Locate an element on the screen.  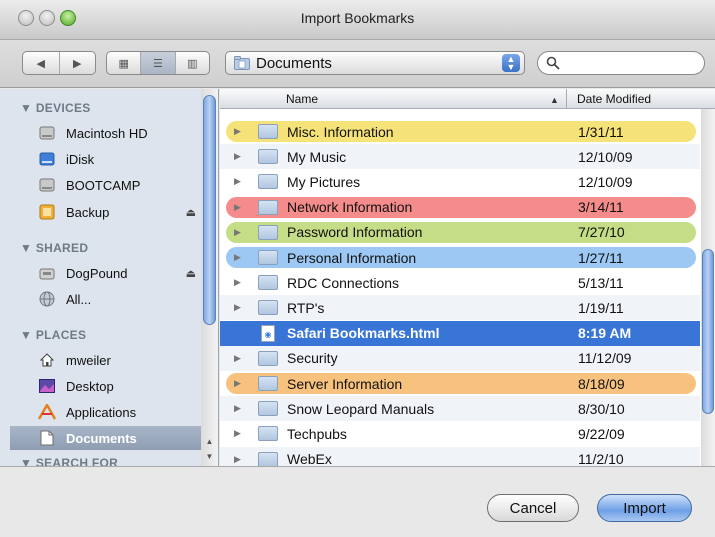
import-button: Import is located at coordinates (644, 508).